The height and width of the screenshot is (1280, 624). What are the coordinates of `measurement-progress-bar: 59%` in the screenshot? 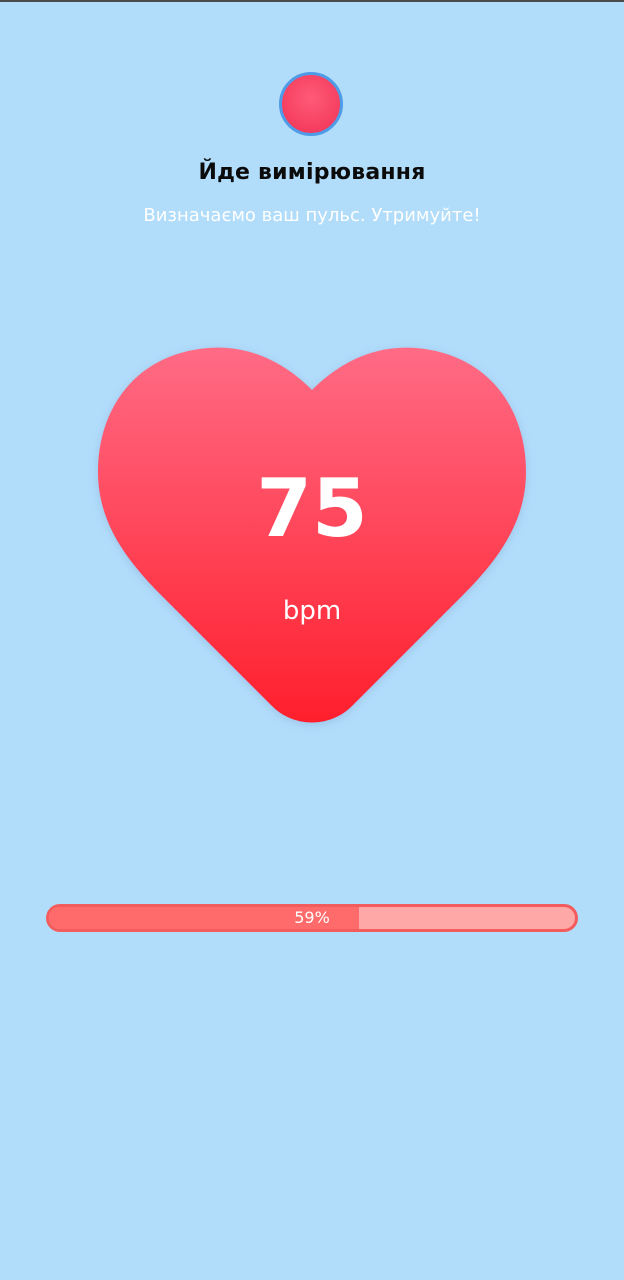 It's located at (312, 918).